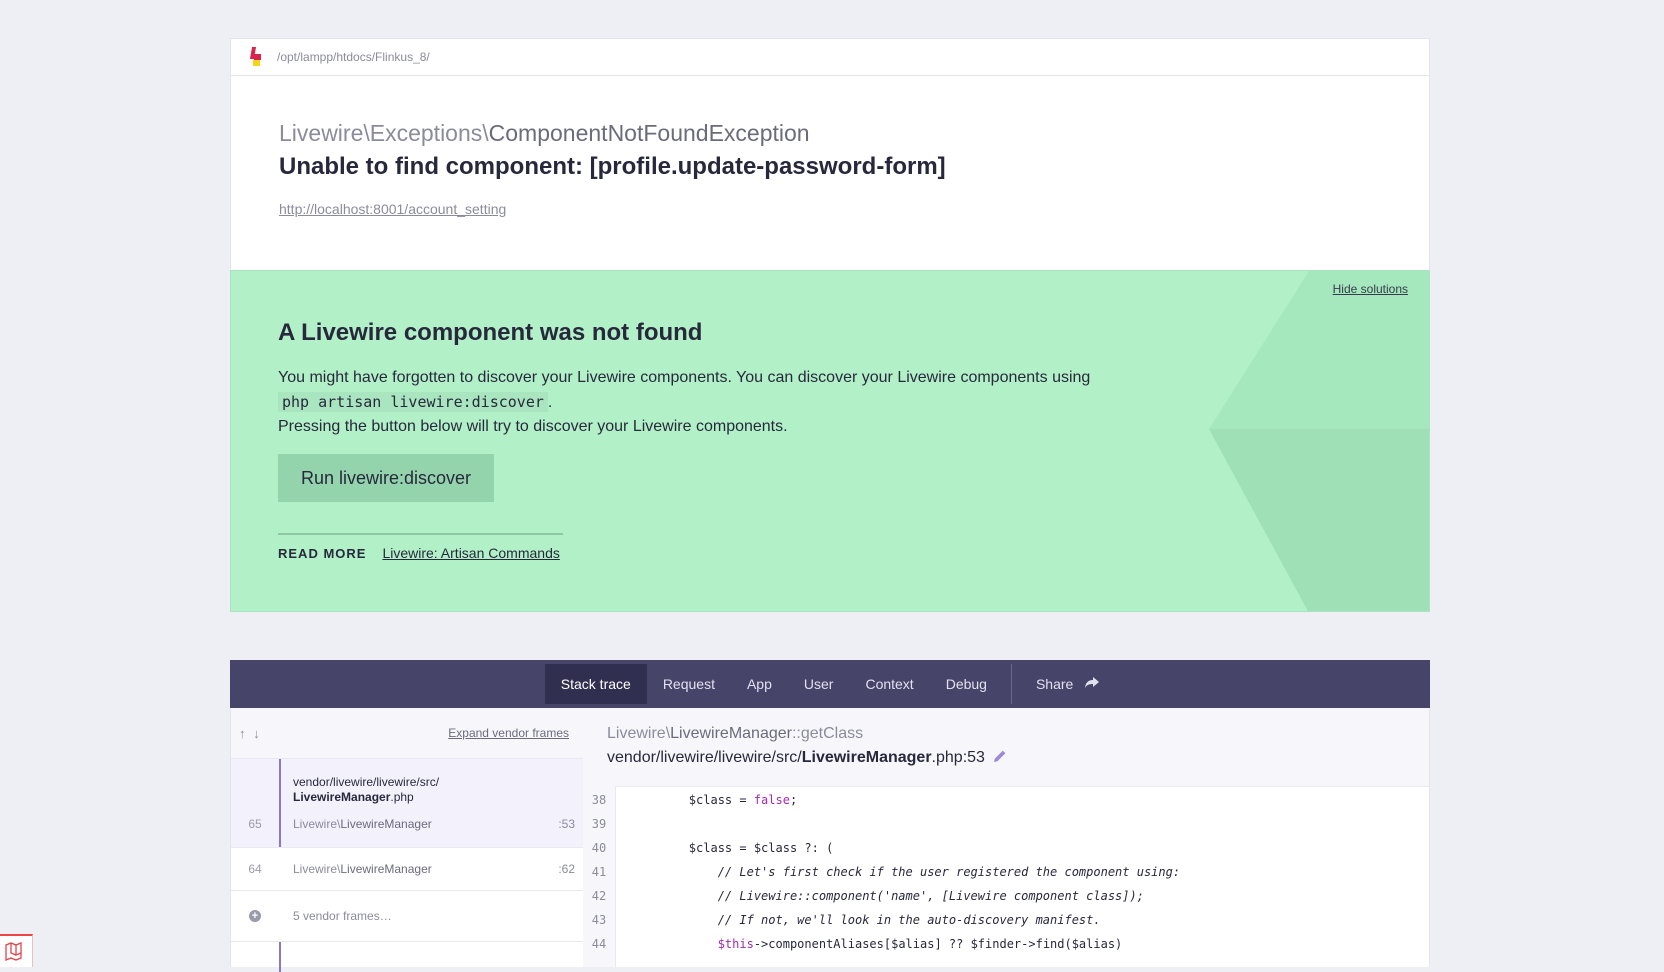  Describe the element at coordinates (322, 553) in the screenshot. I see `read-more-label: READ MORE` at that location.